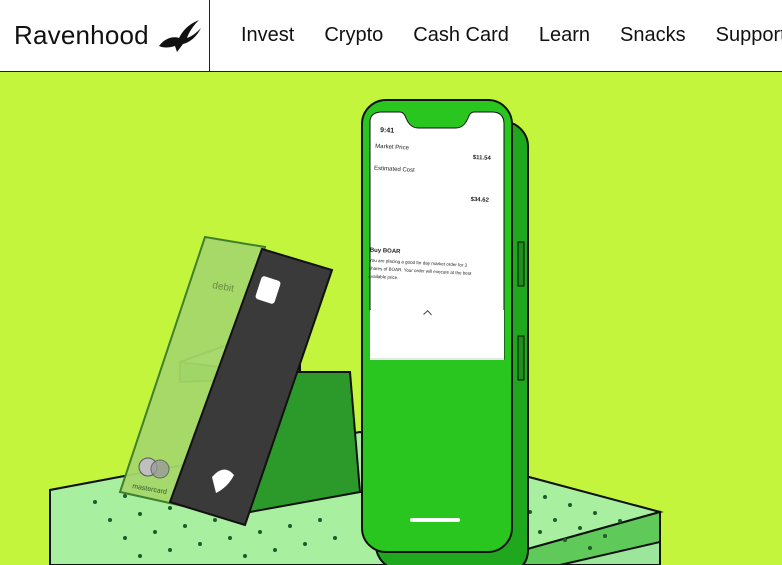  What do you see at coordinates (741, 35) in the screenshot?
I see `nav-item-support: Support` at bounding box center [741, 35].